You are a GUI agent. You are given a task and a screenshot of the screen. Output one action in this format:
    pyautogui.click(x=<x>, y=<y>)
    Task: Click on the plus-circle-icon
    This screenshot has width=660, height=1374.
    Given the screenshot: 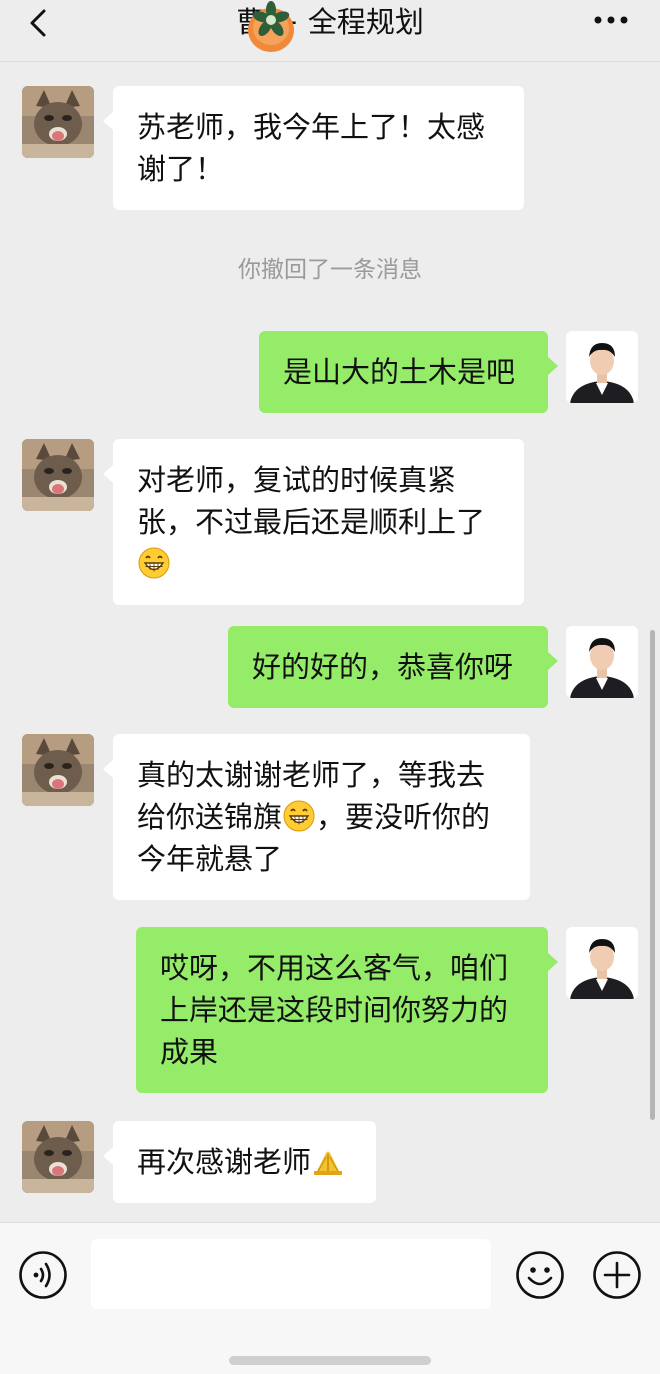 What is the action you would take?
    pyautogui.click(x=617, y=1275)
    